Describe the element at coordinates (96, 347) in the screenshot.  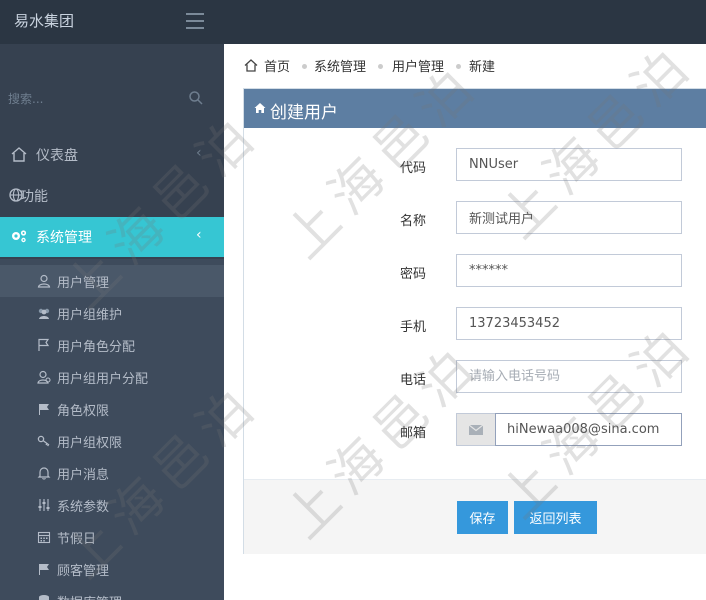
I see `sidebar-item-label: 用户角色分配` at that location.